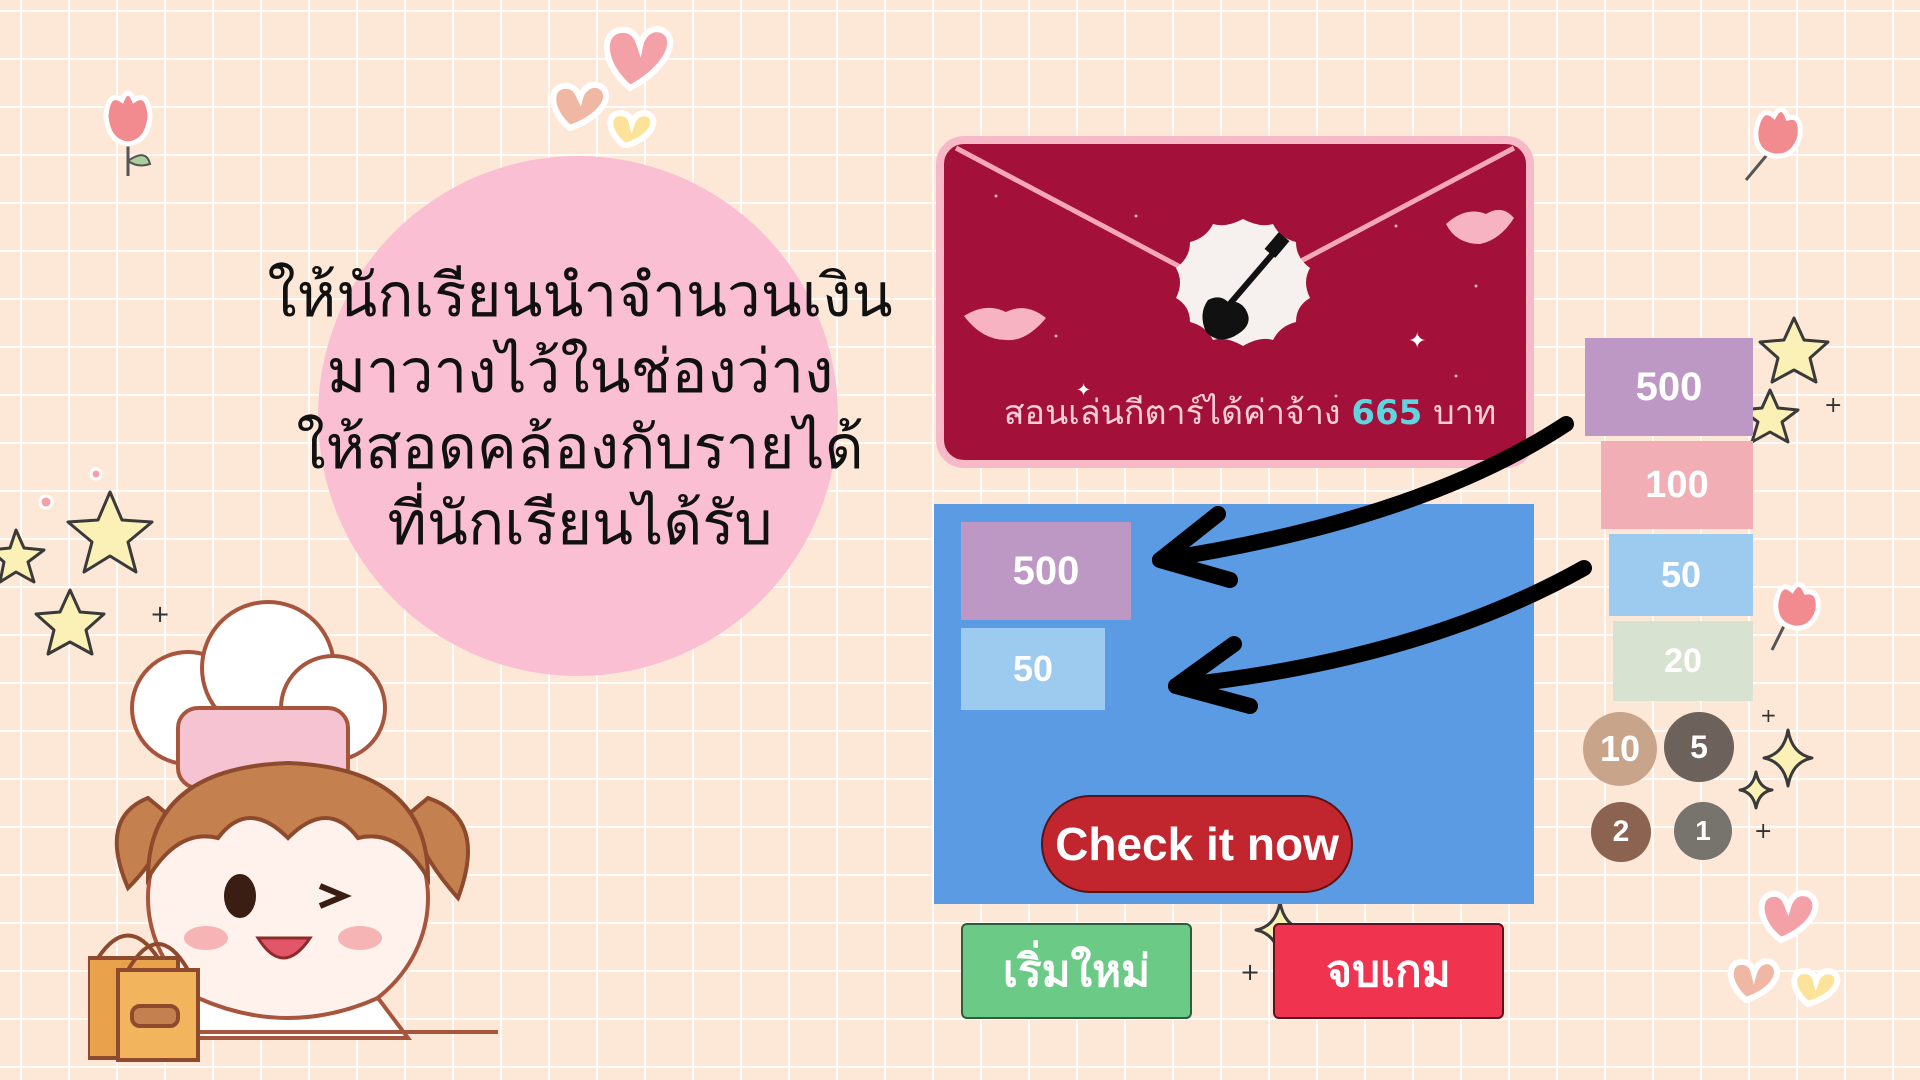 This screenshot has width=1920, height=1080. What do you see at coordinates (1621, 832) in the screenshot?
I see `palette-coin-2: 2` at bounding box center [1621, 832].